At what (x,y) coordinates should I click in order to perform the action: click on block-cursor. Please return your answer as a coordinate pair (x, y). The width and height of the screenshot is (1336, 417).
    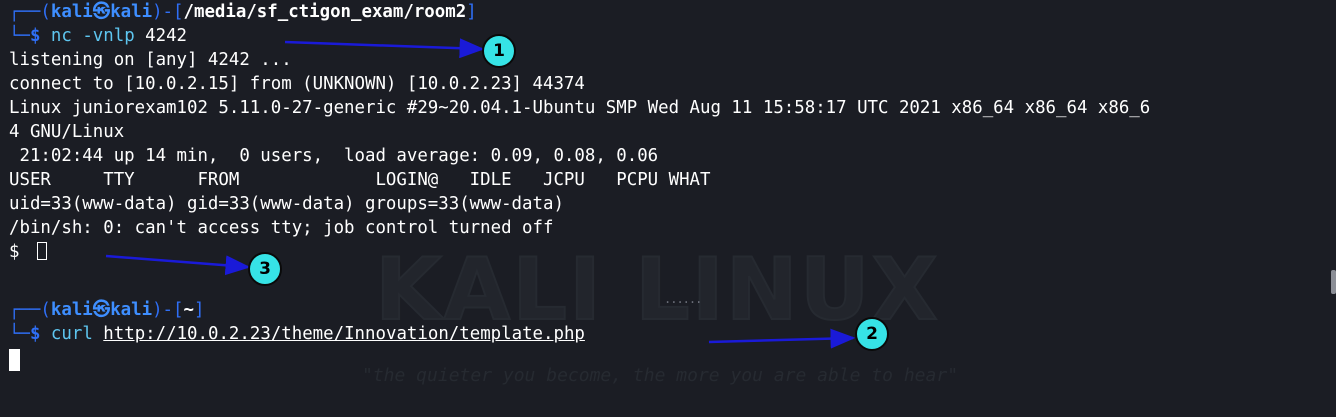
    Looking at the image, I should click on (14, 360).